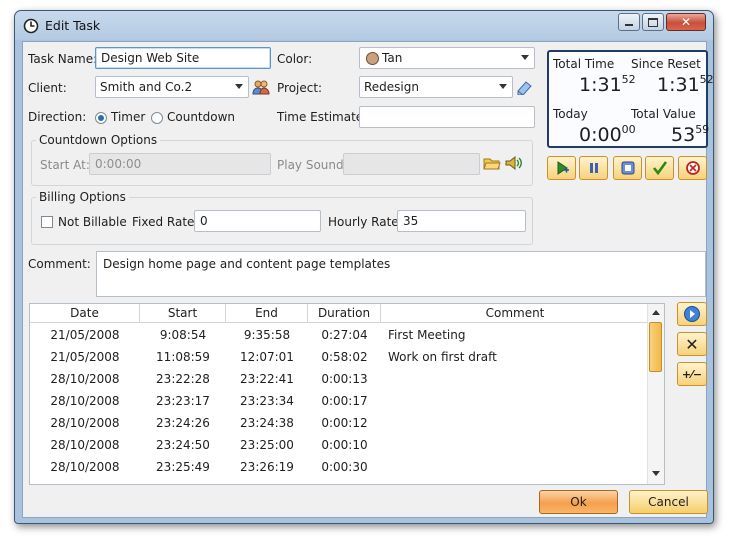 This screenshot has height=542, width=732. I want to click on timer-radio, so click(101, 118).